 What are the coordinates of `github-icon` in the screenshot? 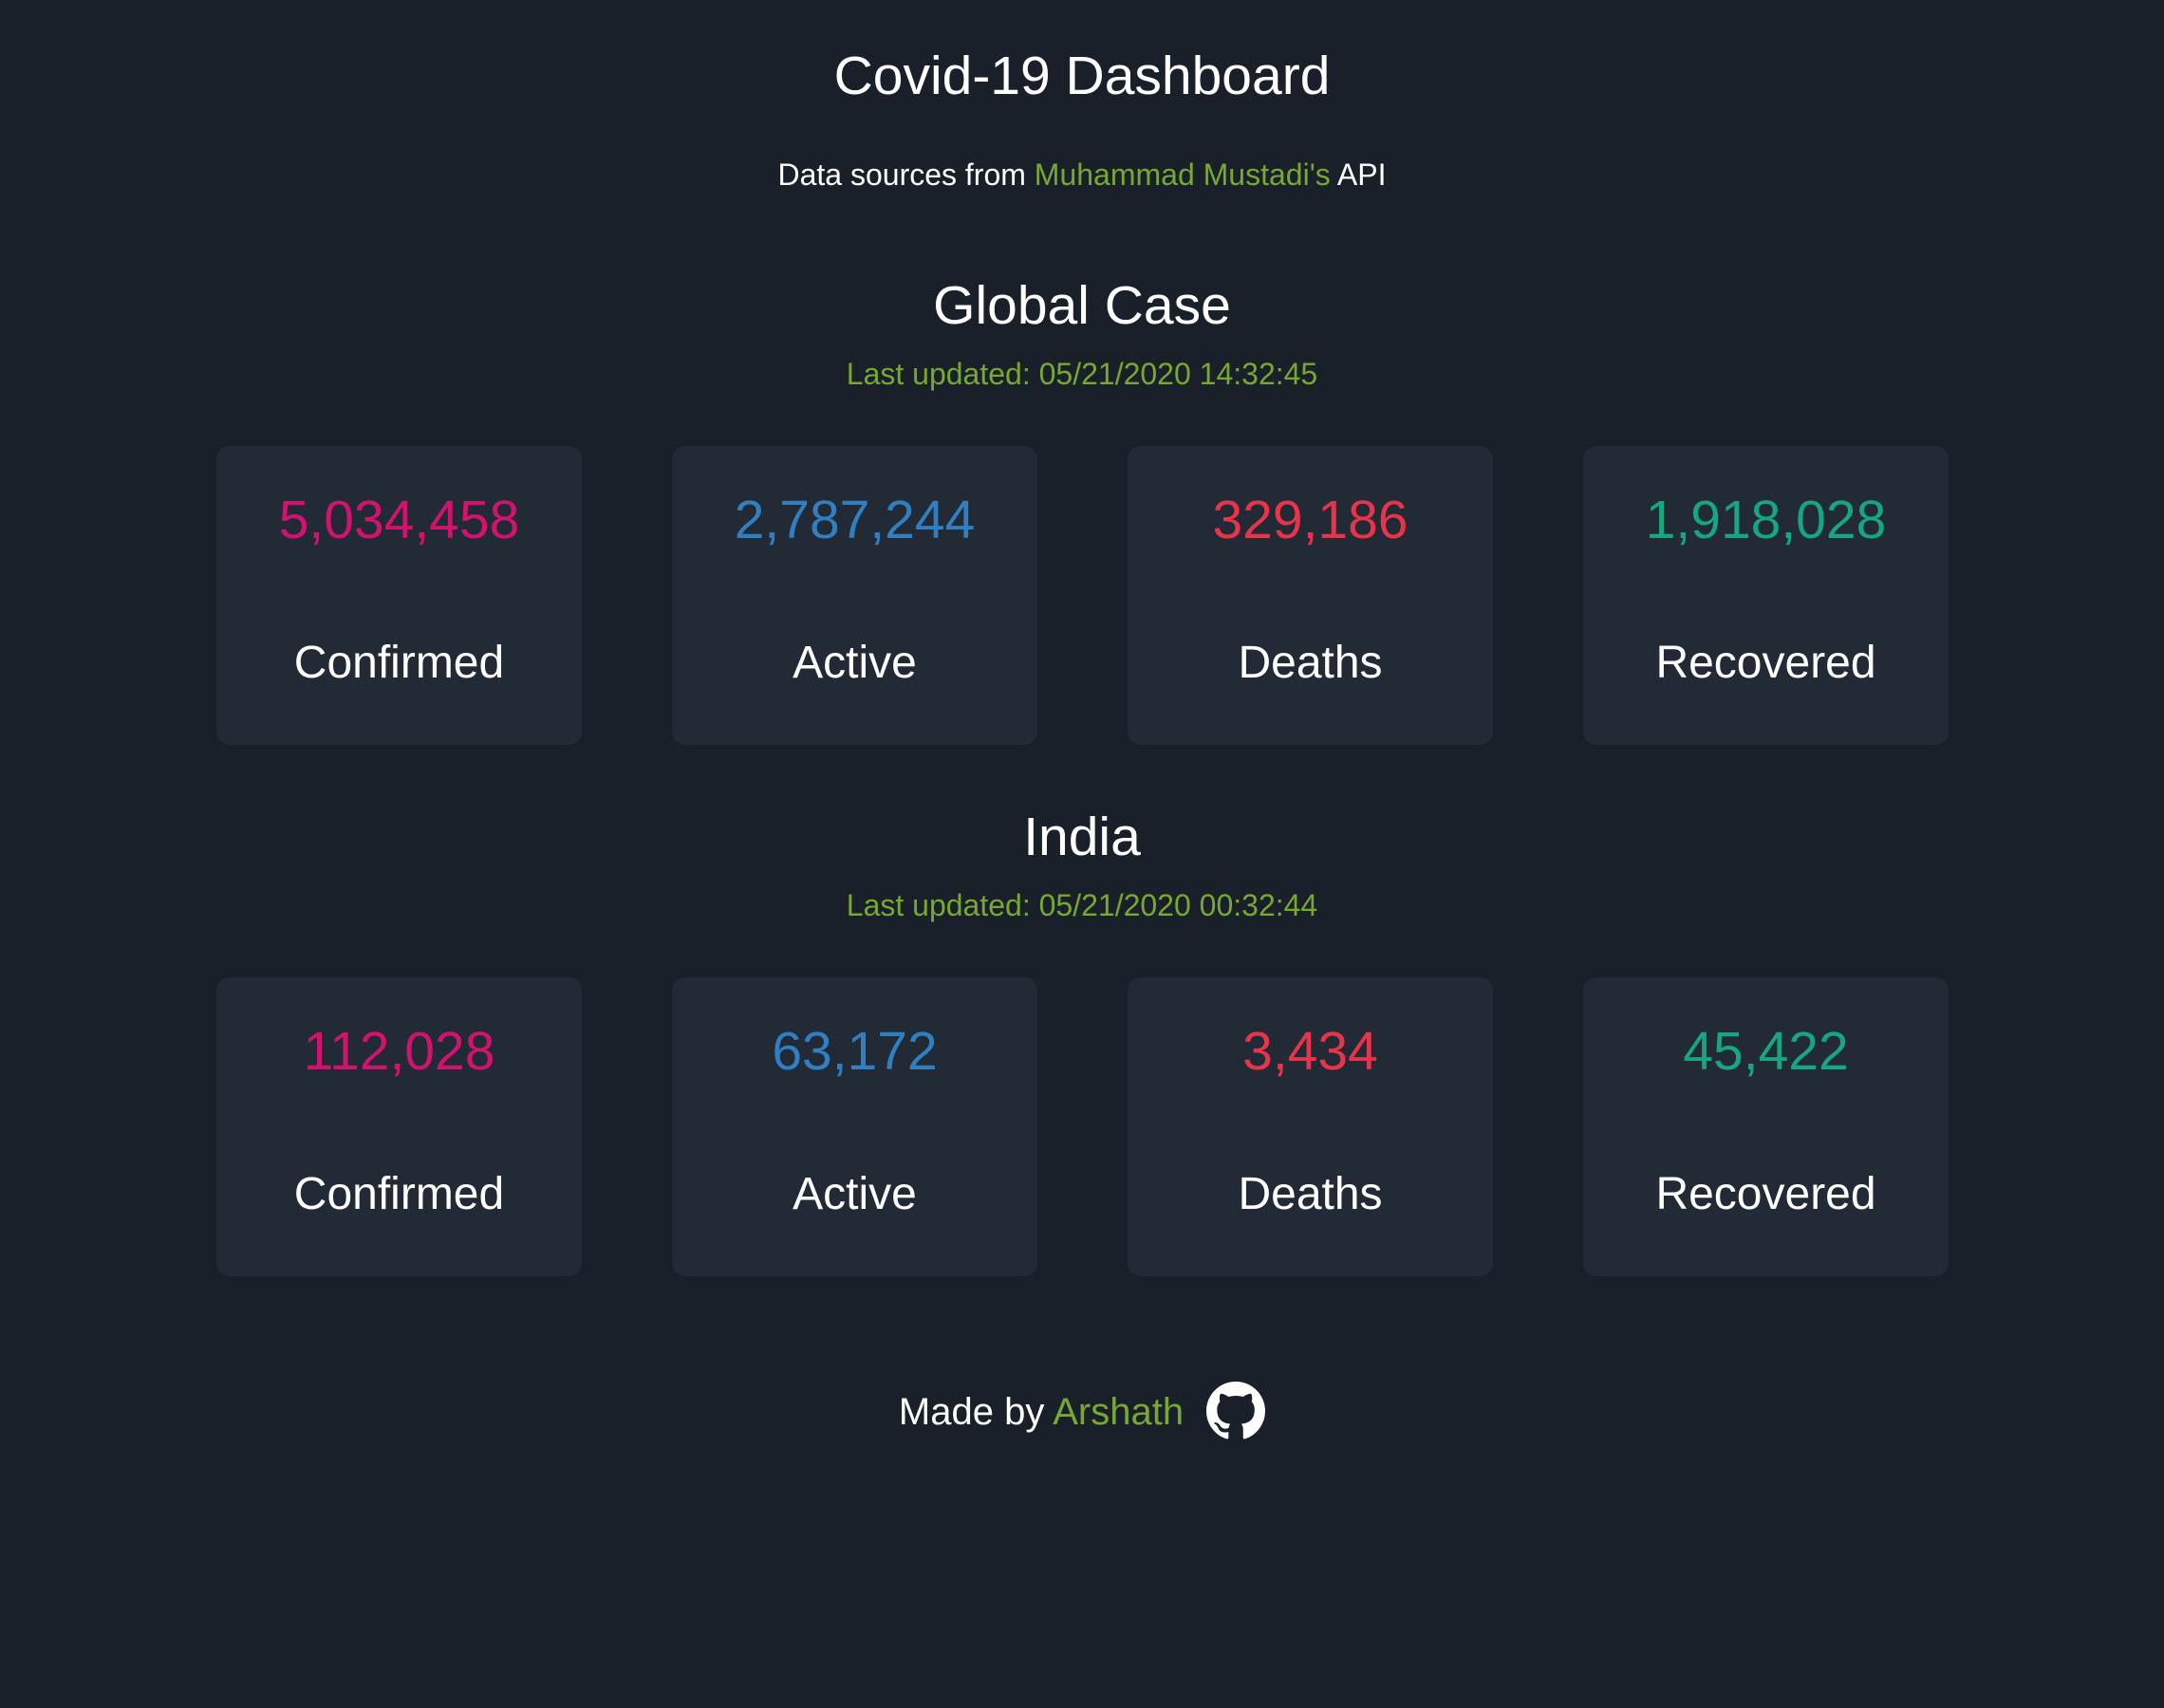 It's located at (1236, 1411).